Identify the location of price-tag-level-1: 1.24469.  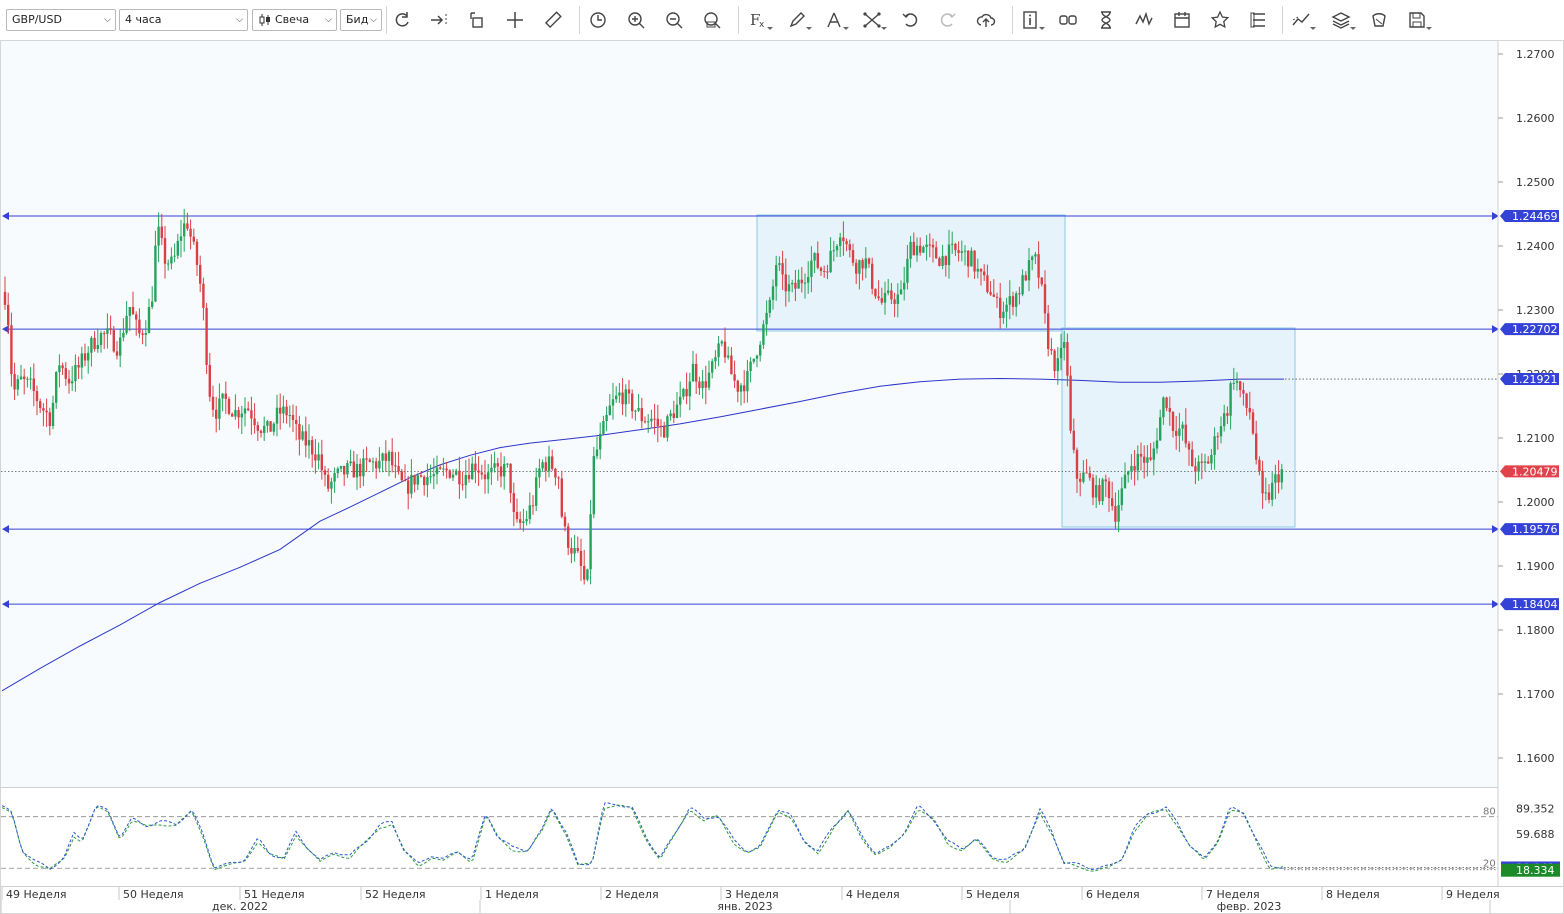
(1529, 216).